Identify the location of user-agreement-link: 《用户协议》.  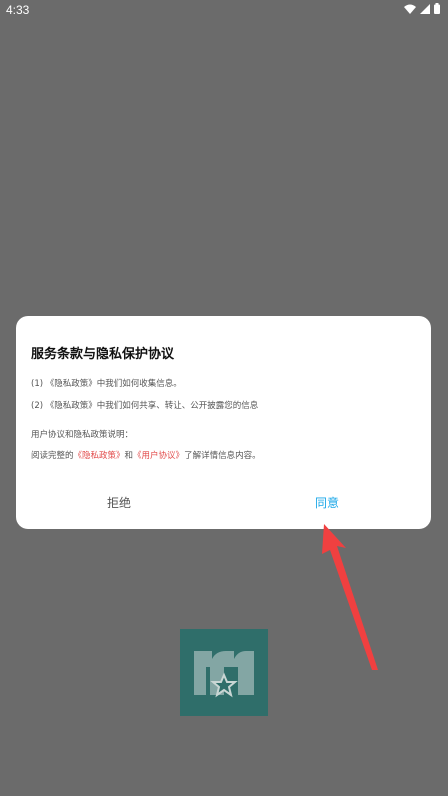
(158, 456).